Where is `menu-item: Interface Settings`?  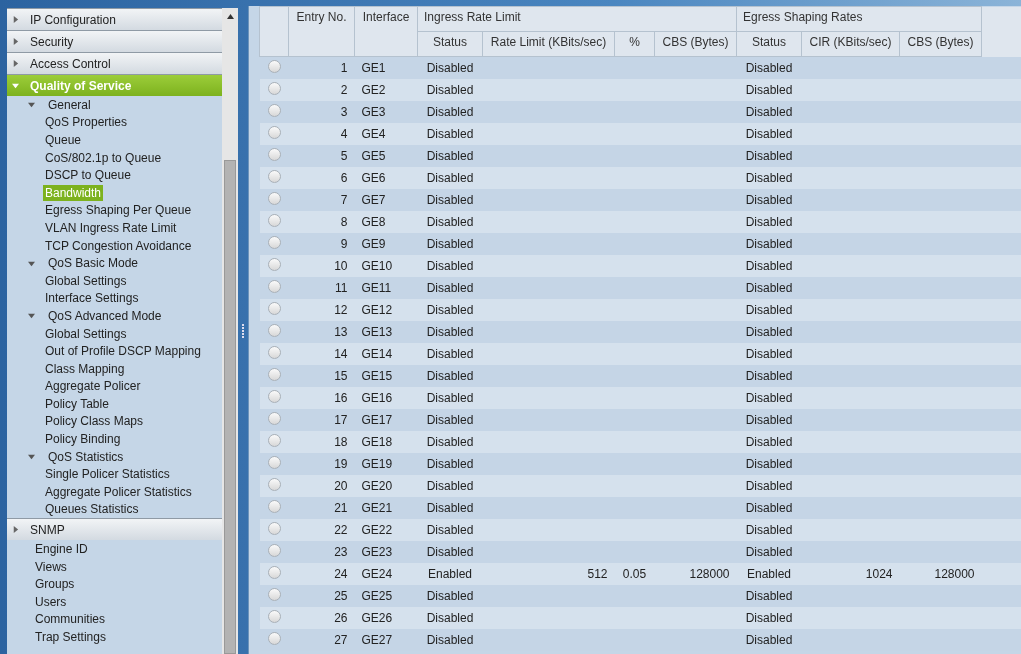
menu-item: Interface Settings is located at coordinates (92, 298).